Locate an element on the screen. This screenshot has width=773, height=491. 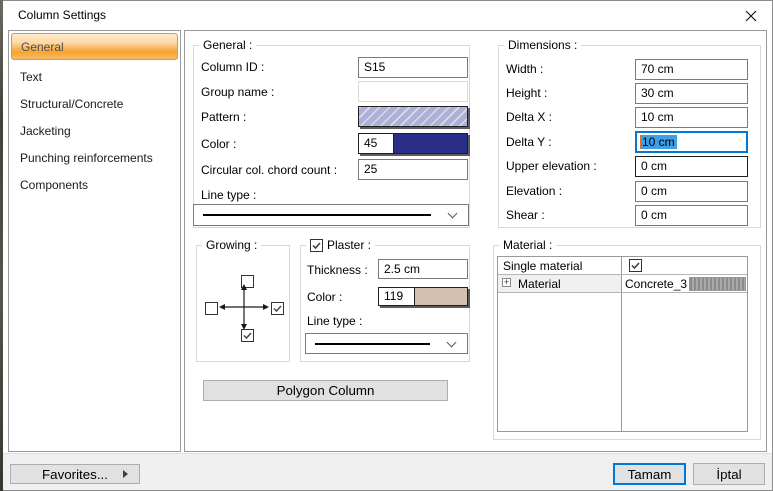
growing-right-checkbox is located at coordinates (277, 308).